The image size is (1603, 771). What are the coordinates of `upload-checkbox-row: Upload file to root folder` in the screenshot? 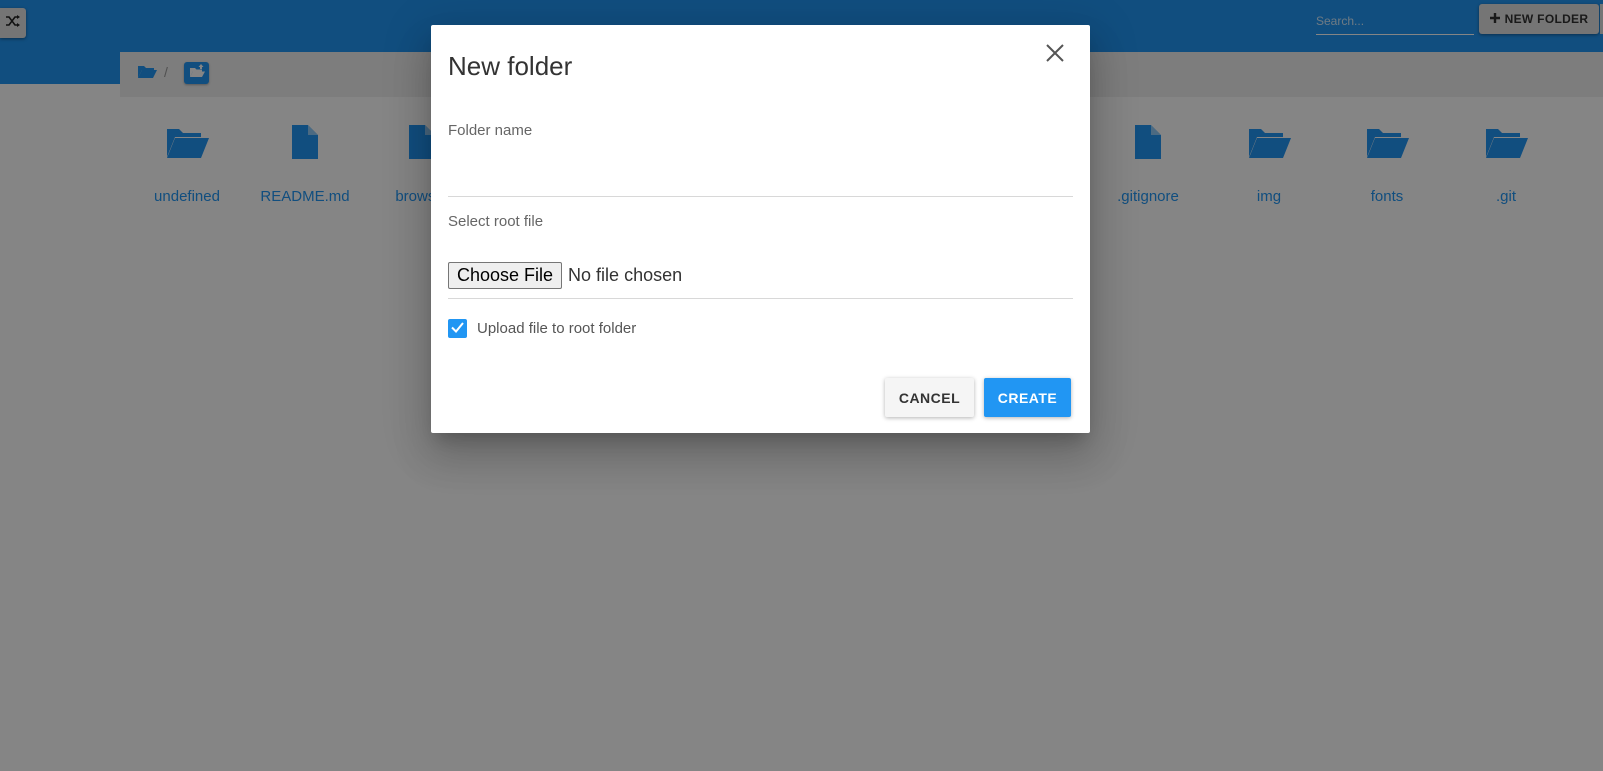 It's located at (542, 328).